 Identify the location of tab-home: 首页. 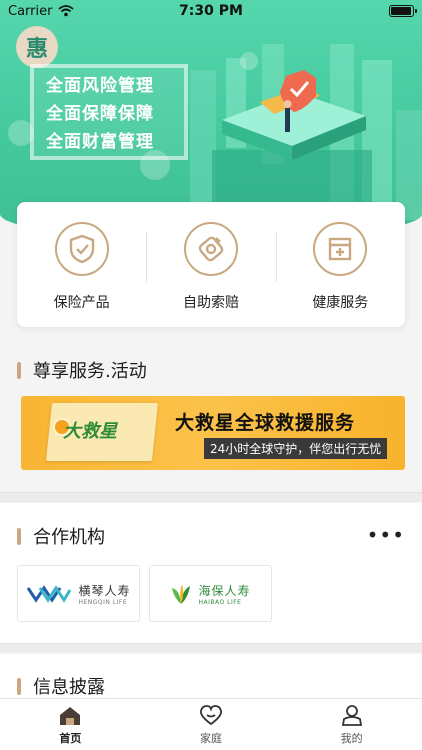
(70, 724).